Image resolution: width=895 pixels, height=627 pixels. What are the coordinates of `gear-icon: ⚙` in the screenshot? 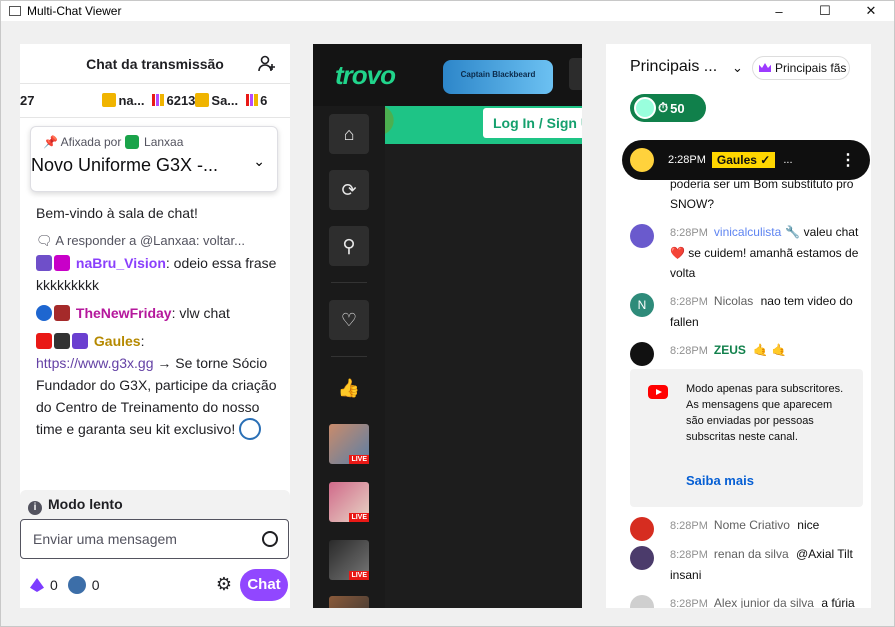 It's located at (224, 584).